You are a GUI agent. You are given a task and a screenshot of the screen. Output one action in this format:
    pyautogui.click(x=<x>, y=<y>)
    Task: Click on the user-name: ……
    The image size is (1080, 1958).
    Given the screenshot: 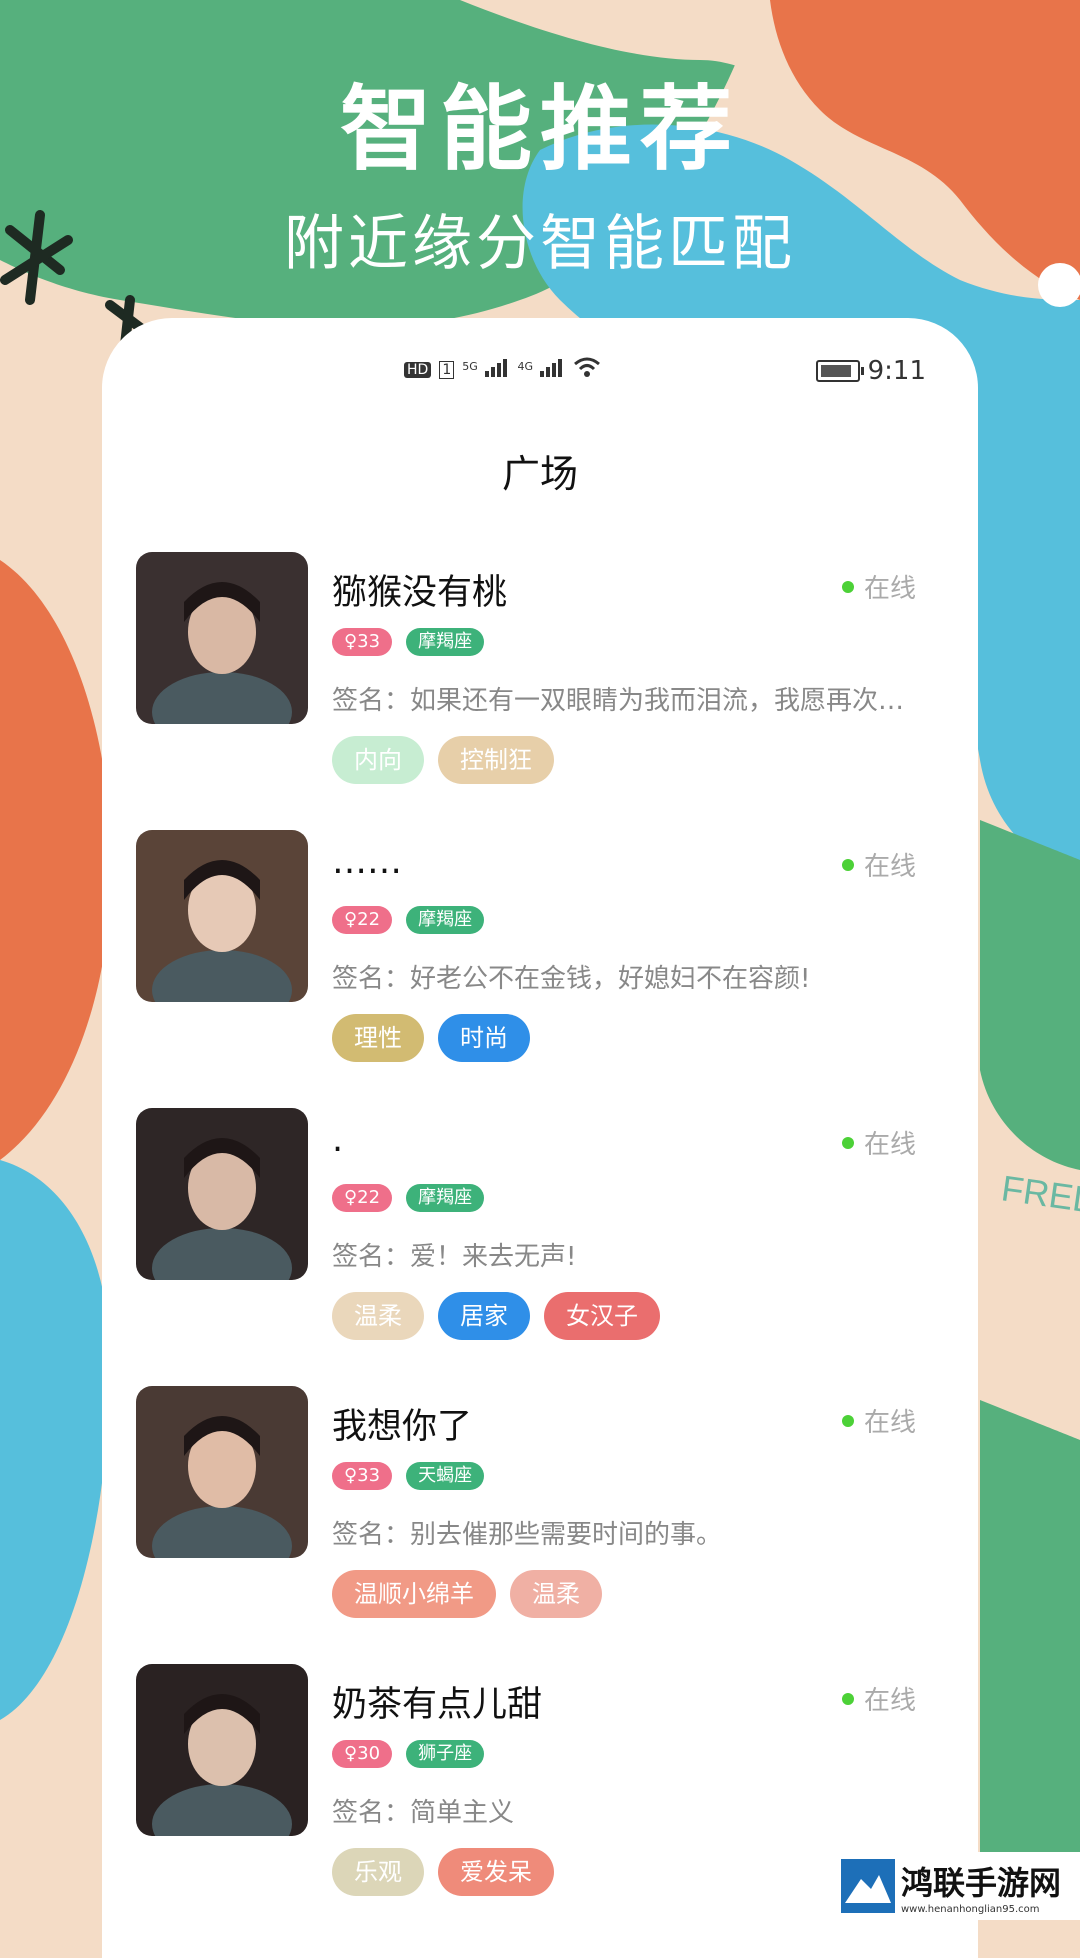 What is the action you would take?
    pyautogui.click(x=367, y=862)
    